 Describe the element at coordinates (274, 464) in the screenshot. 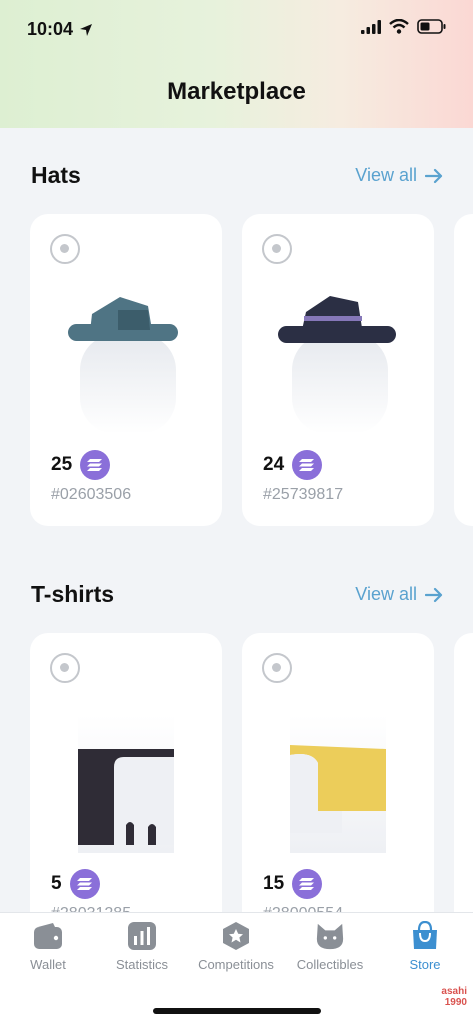

I see `price-value: 24` at that location.